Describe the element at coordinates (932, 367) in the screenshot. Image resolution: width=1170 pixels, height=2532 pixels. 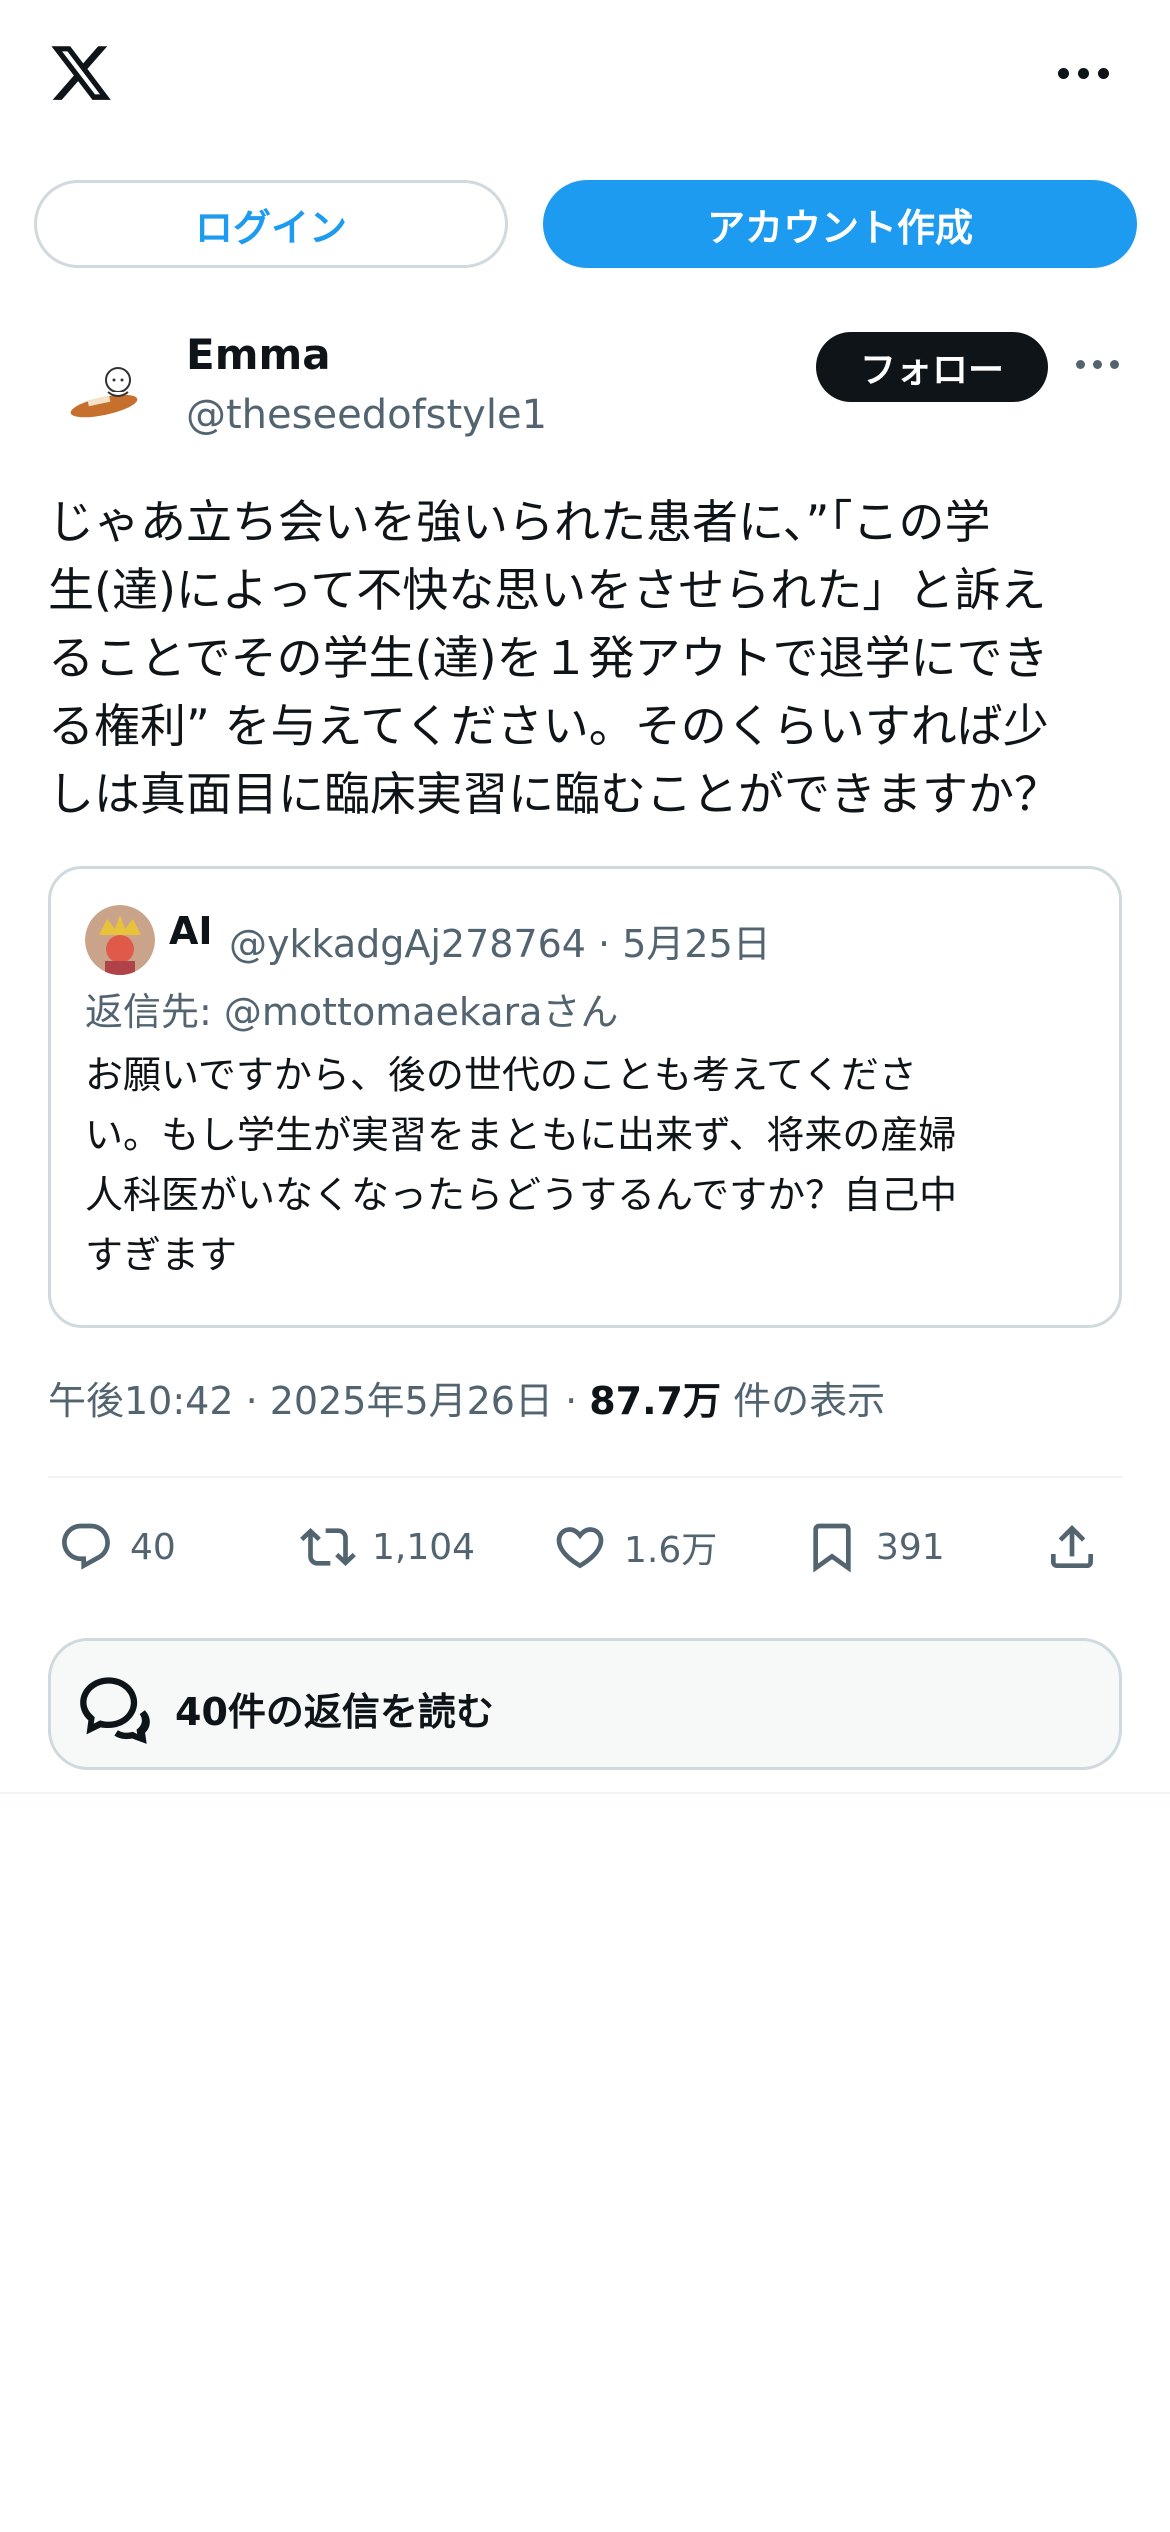
I see `follow-button: フォロー` at that location.